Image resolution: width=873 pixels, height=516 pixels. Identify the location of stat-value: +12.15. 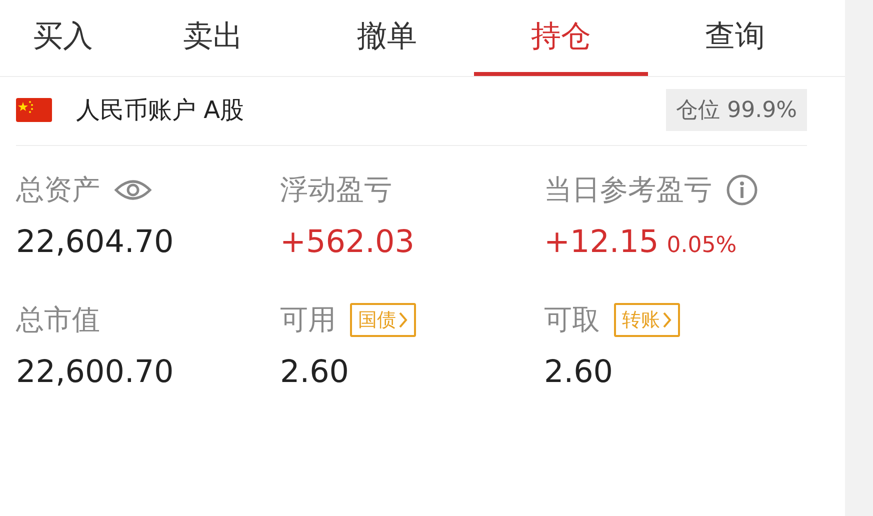
(601, 242).